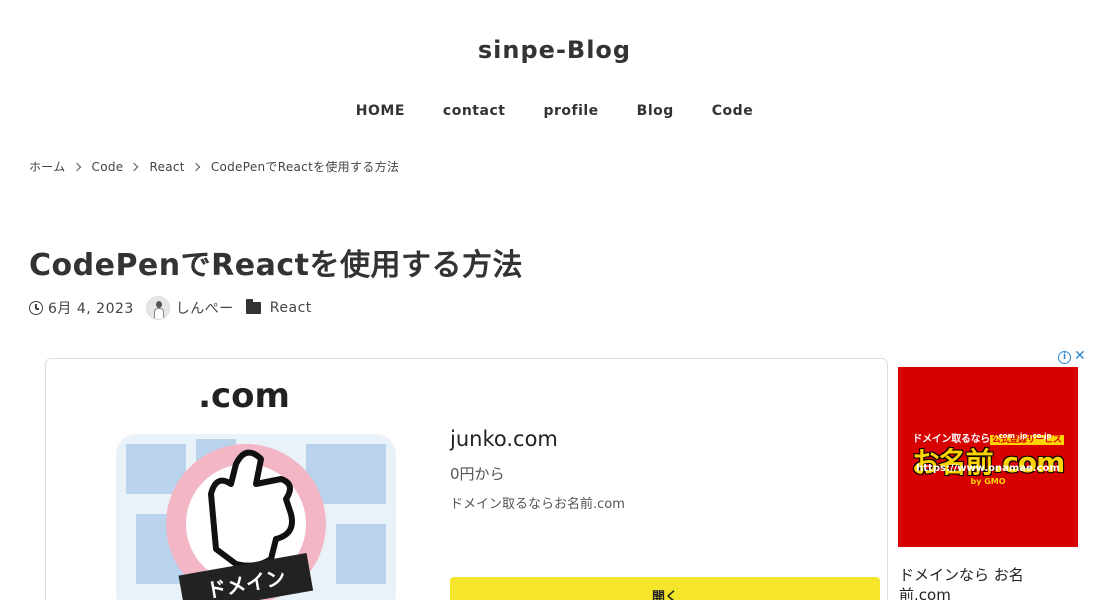 The width and height of the screenshot is (1109, 600). What do you see at coordinates (988, 481) in the screenshot?
I see `ad-banner-gmo: by GMO` at bounding box center [988, 481].